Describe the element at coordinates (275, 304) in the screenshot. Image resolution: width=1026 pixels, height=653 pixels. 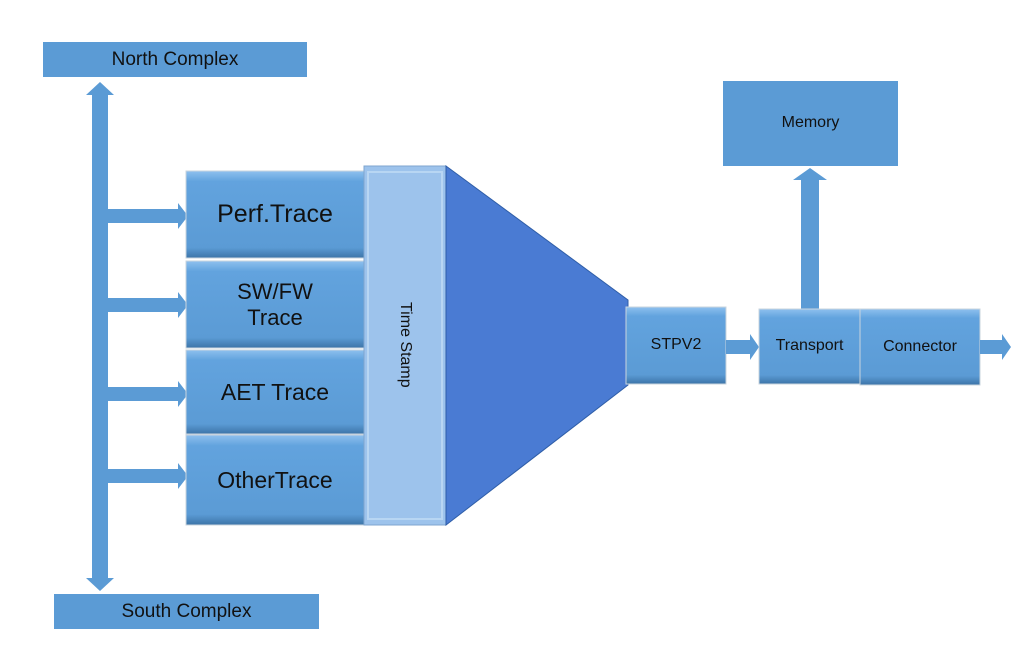
I see `swfw-trace-label: SW/FW Trace` at that location.